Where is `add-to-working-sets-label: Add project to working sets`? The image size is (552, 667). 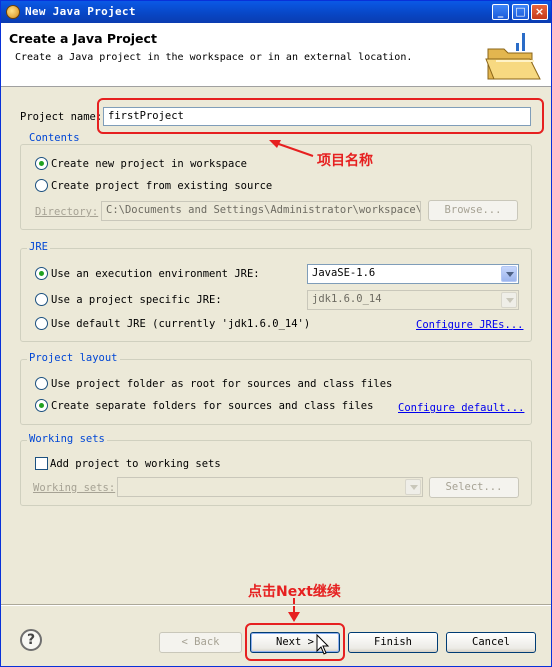 add-to-working-sets-label: Add project to working sets is located at coordinates (135, 464).